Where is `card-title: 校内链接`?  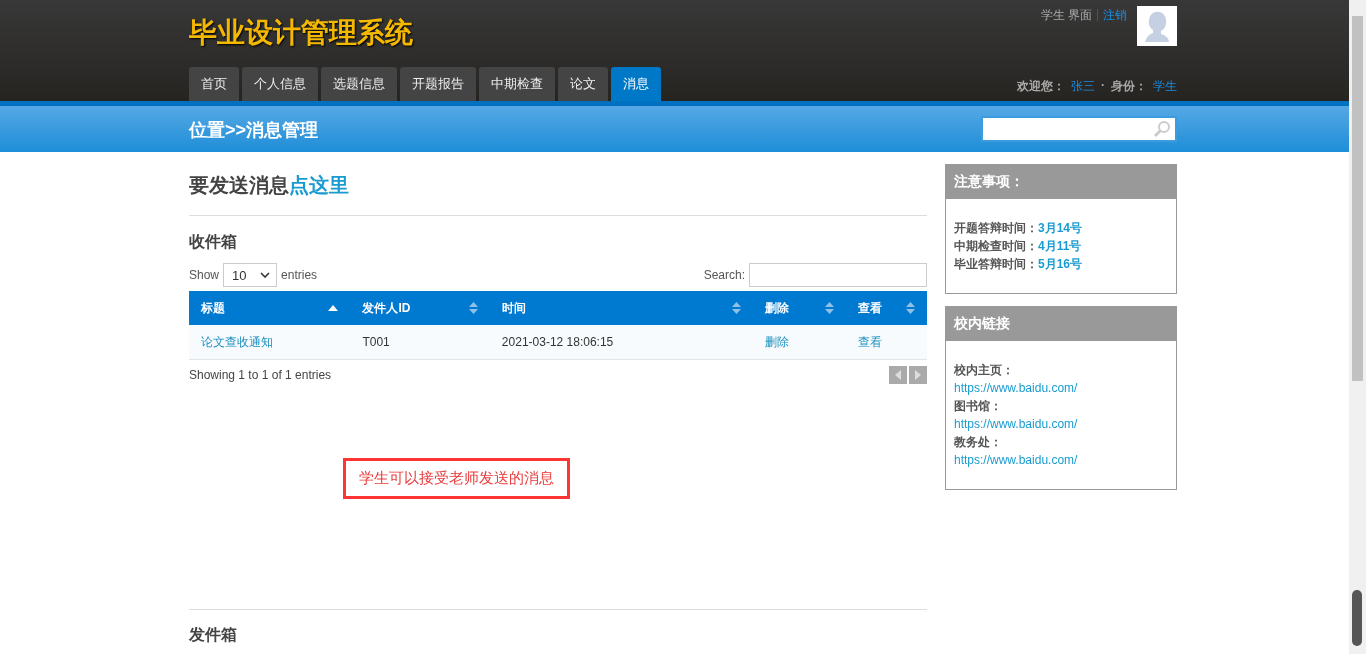
card-title: 校内链接 is located at coordinates (1061, 324).